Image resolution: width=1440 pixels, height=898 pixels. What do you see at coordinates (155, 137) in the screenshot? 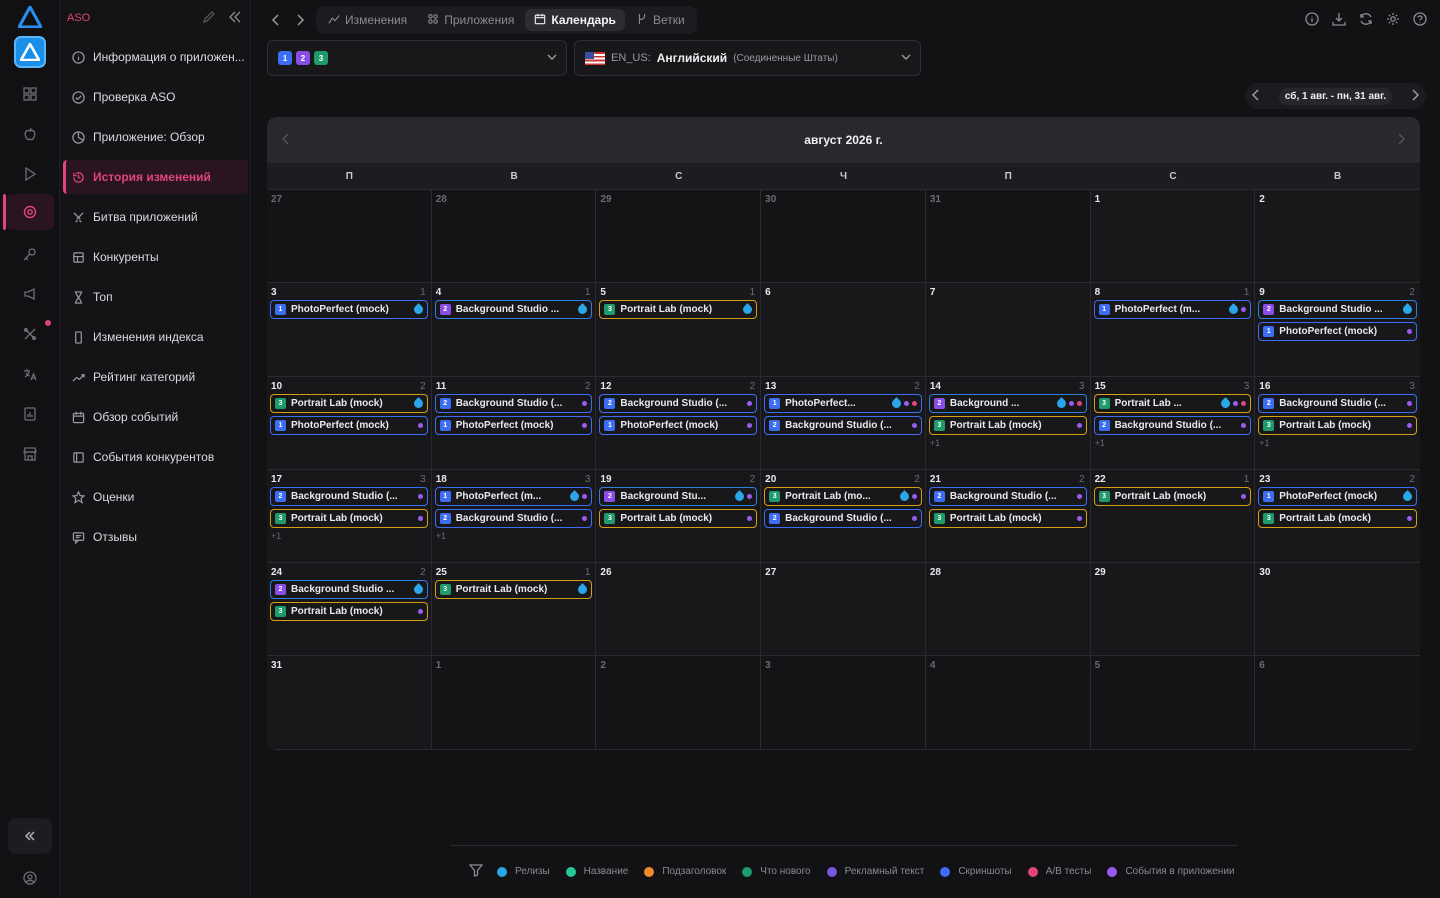
I see `sidebar-item-2: Приложение: Обзор` at bounding box center [155, 137].